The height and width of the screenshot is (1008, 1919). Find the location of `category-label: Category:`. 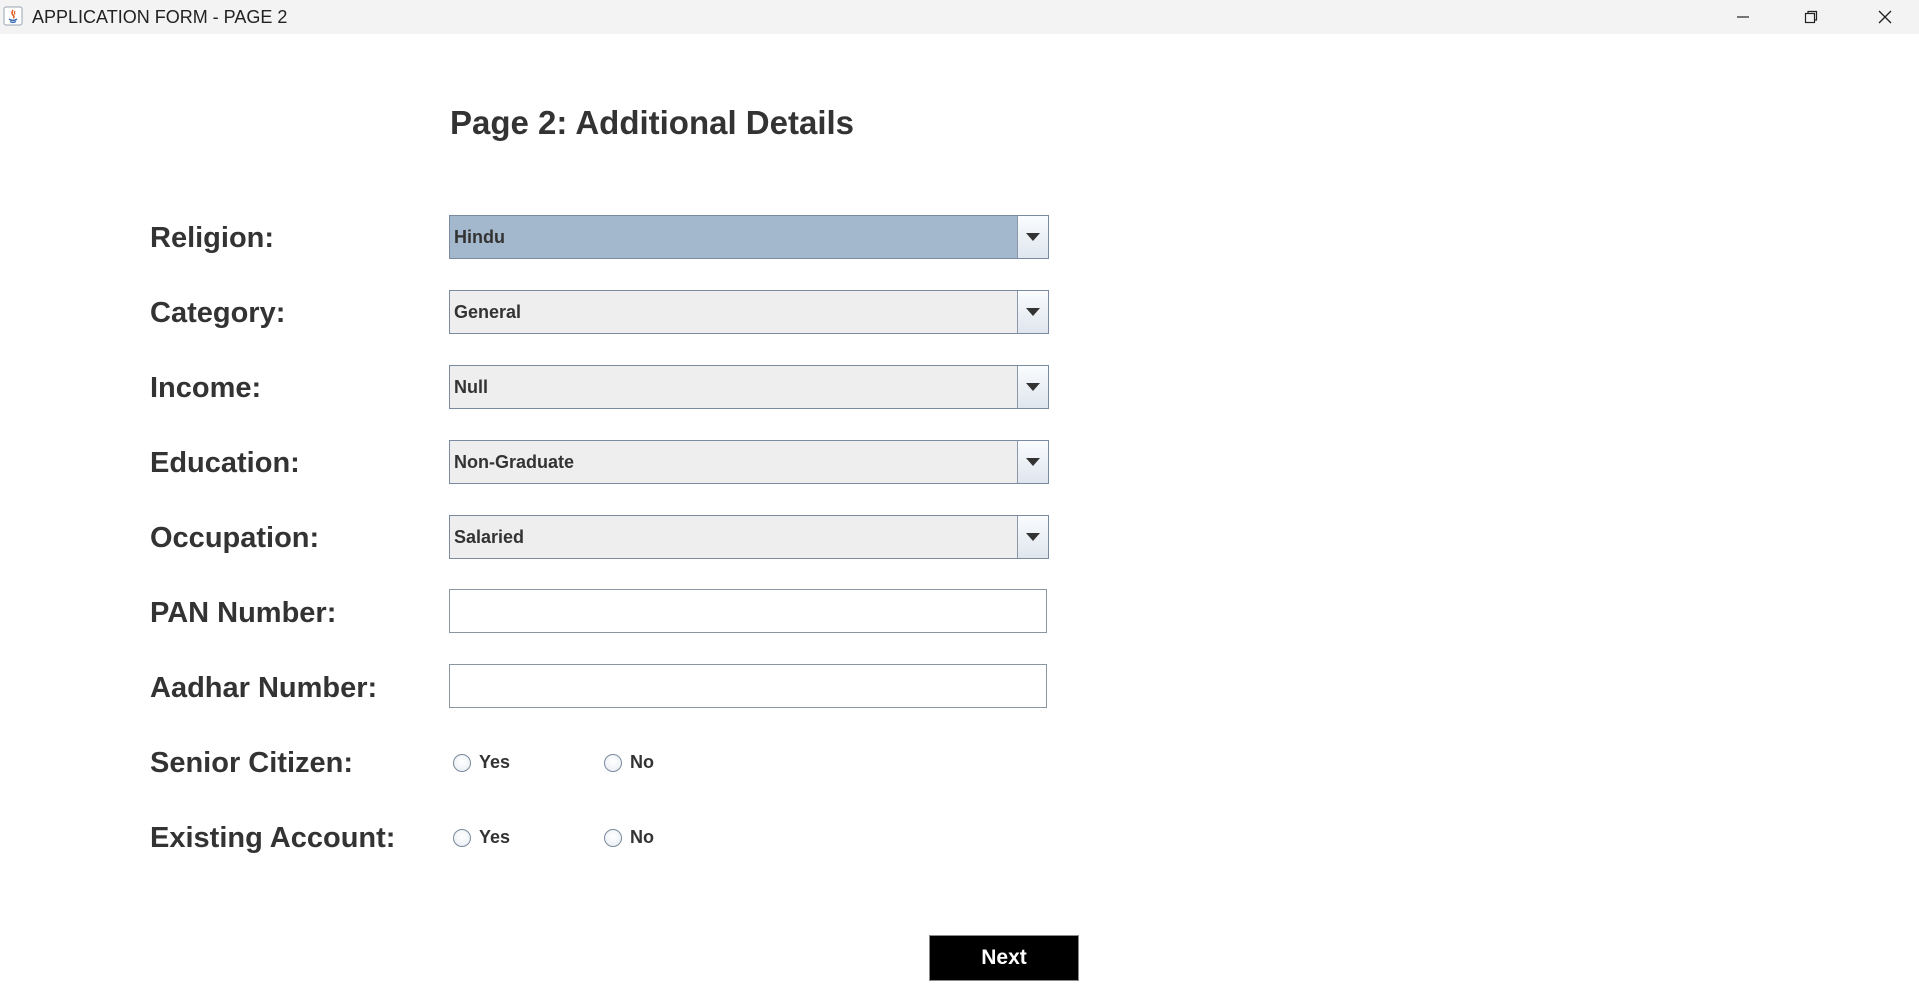

category-label: Category: is located at coordinates (218, 313).